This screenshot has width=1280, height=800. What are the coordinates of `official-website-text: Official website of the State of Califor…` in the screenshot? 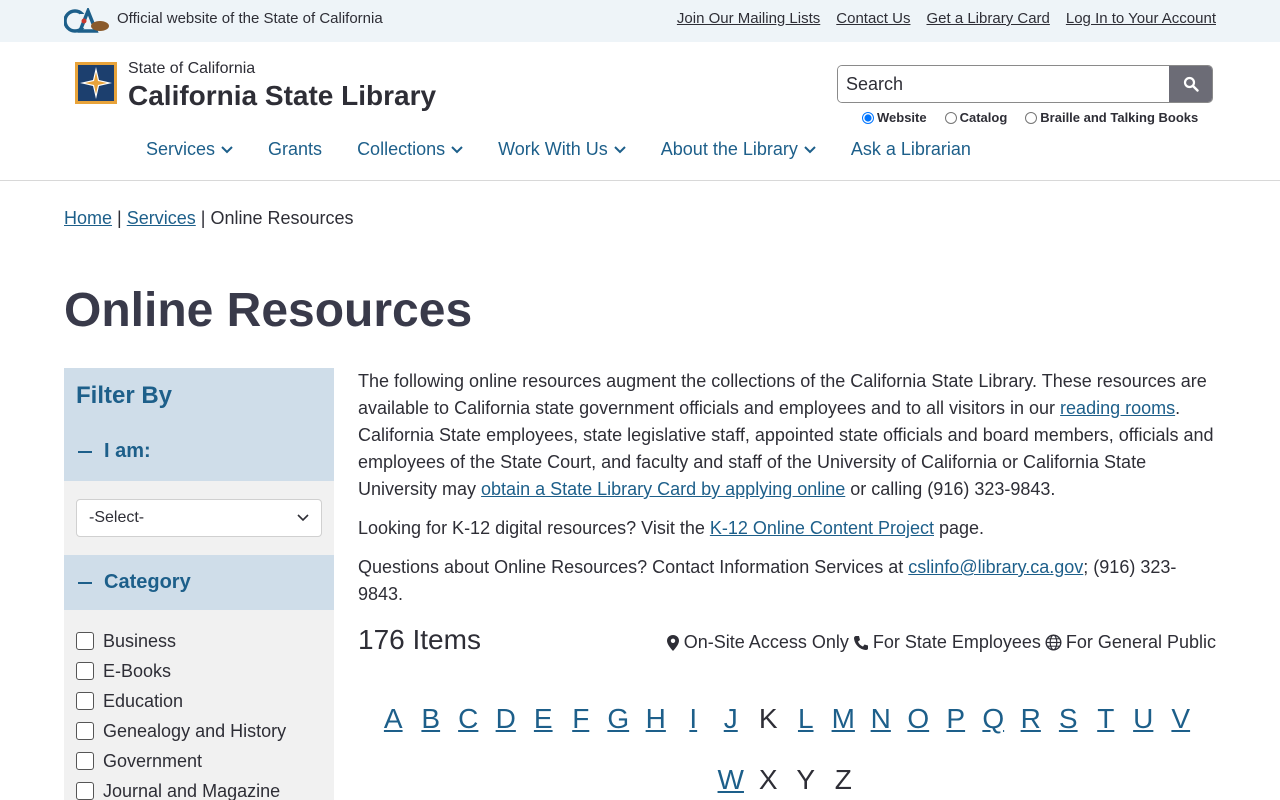 It's located at (250, 18).